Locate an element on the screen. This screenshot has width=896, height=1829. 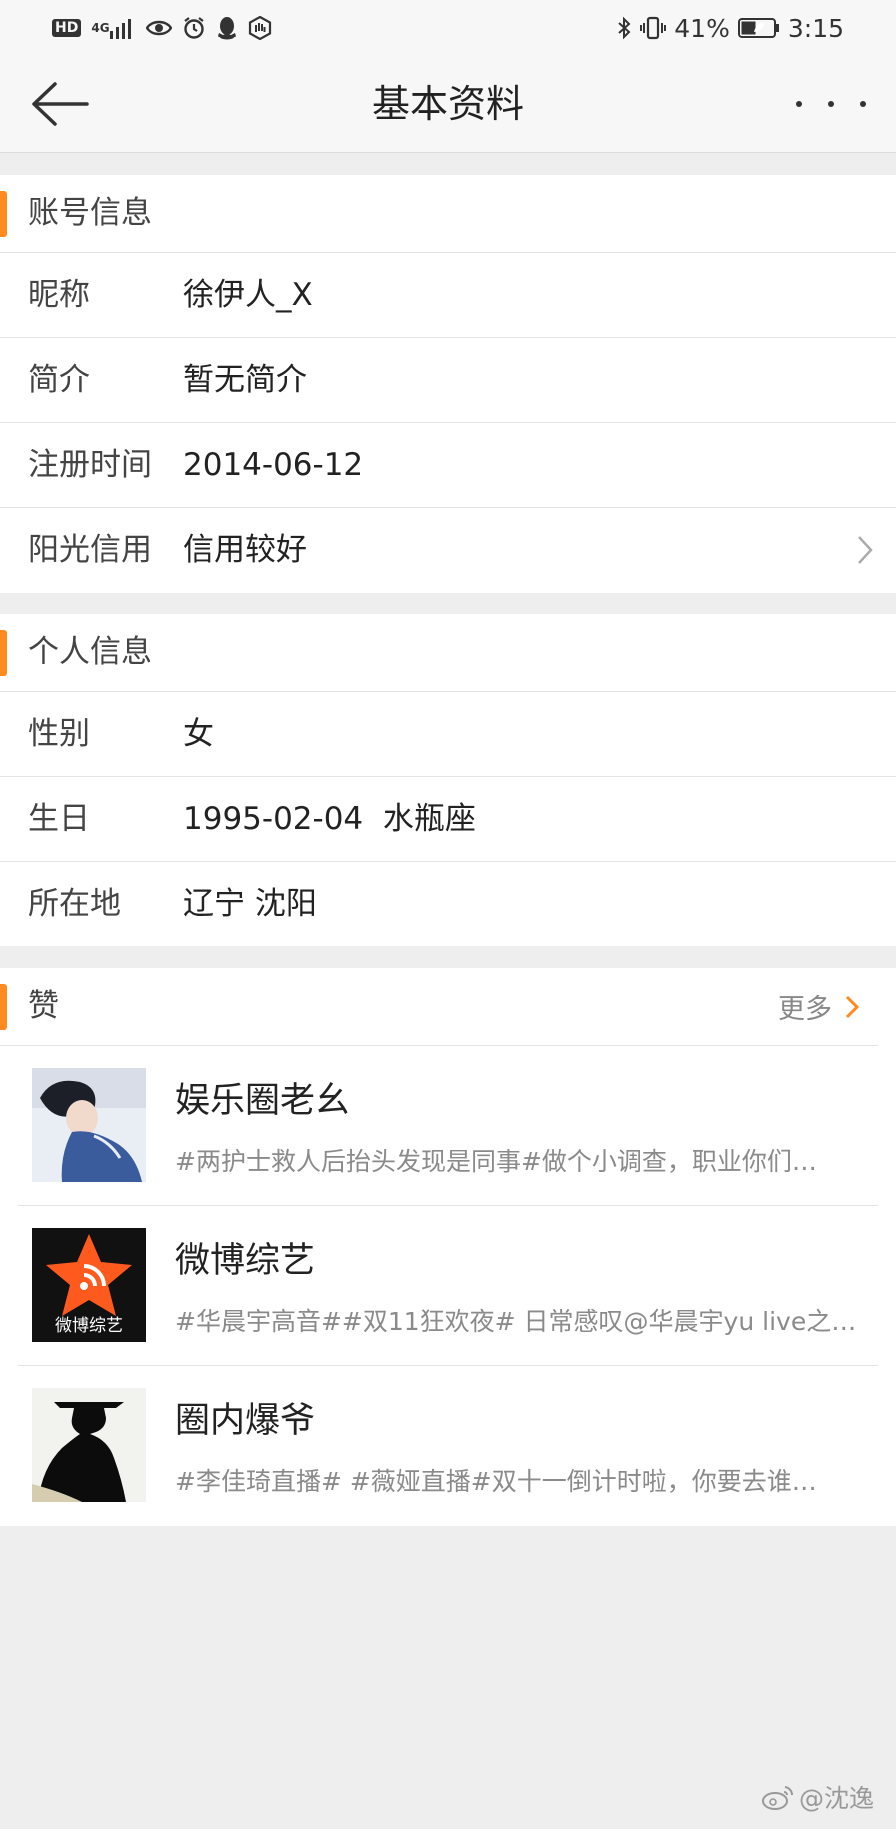
location-value: 辽宁 沈阳 is located at coordinates (250, 904).